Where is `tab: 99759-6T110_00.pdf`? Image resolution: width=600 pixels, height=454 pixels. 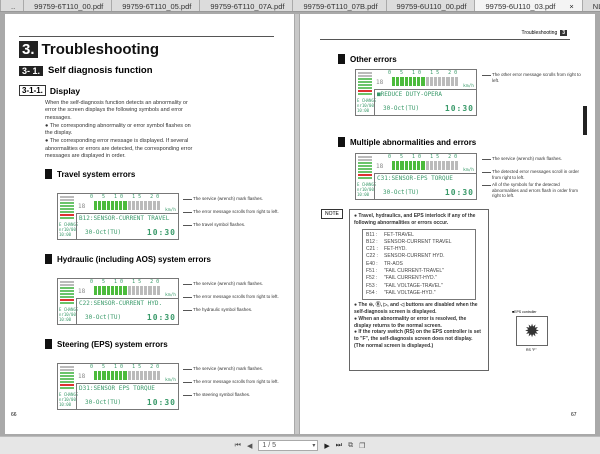 tab: 99759-6T110_00.pdf is located at coordinates (67, 5).